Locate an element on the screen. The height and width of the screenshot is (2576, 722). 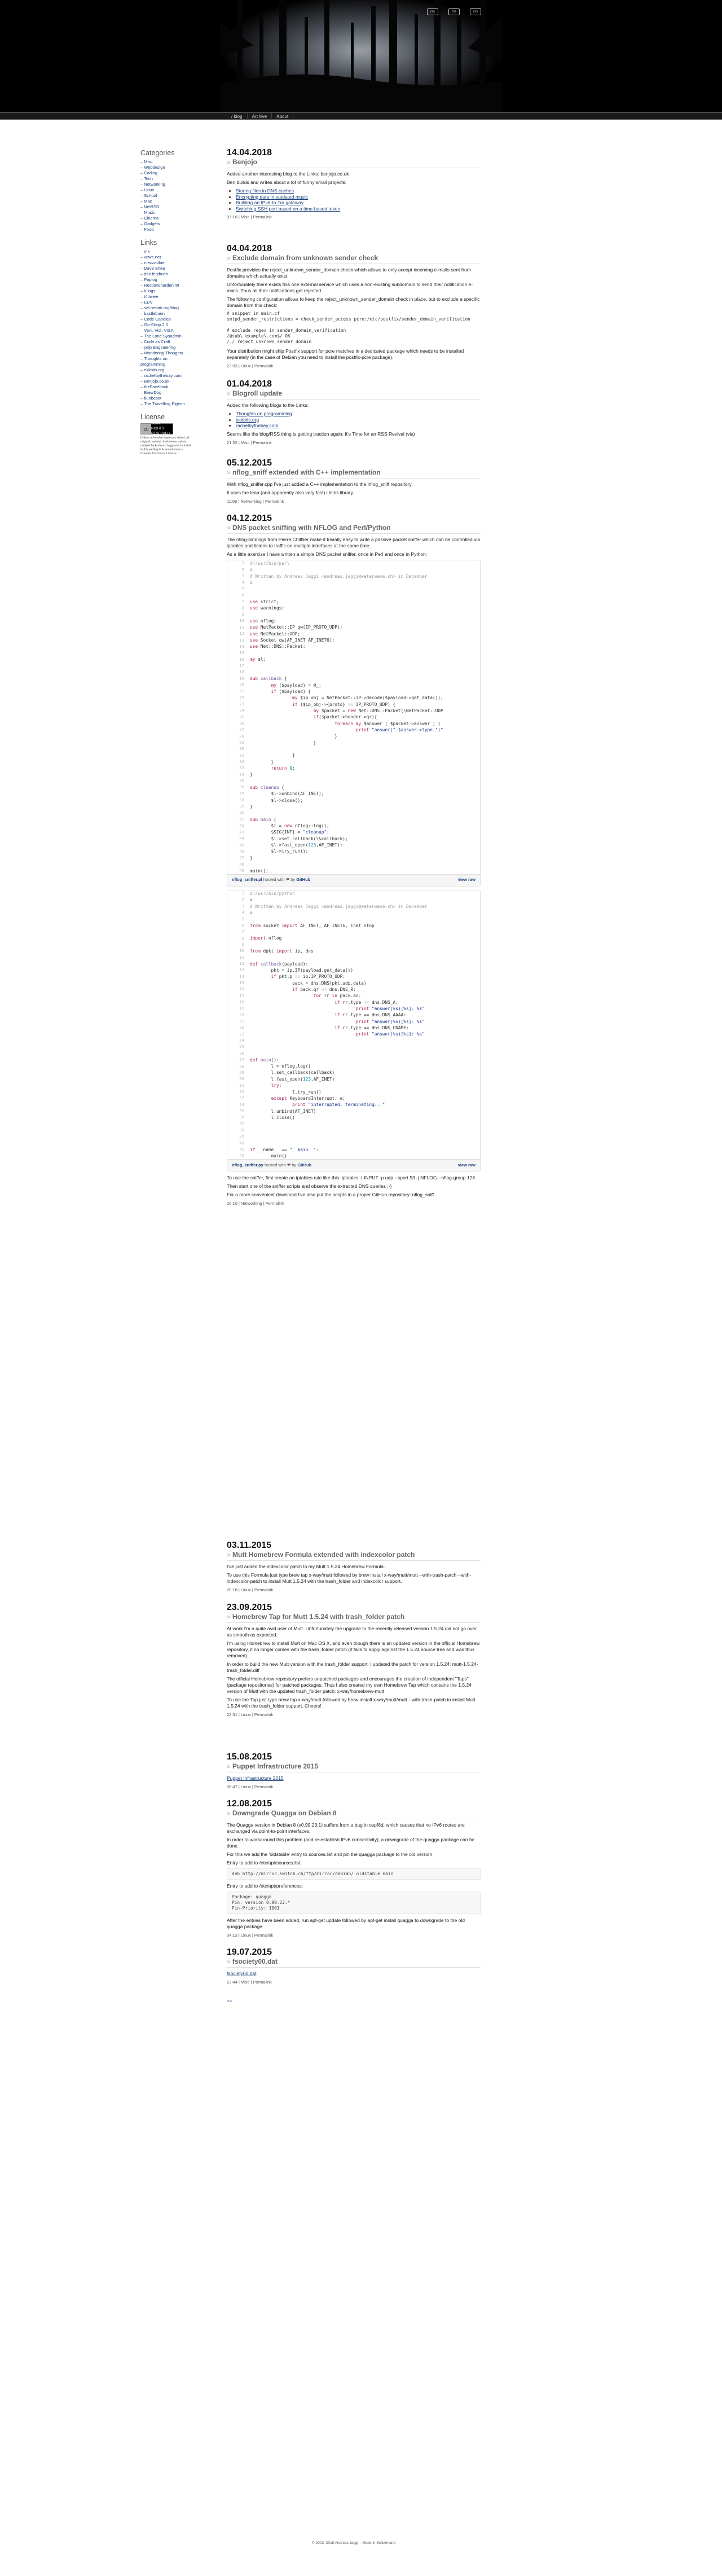
gist-code-line: 4 # is located at coordinates (353, 913).